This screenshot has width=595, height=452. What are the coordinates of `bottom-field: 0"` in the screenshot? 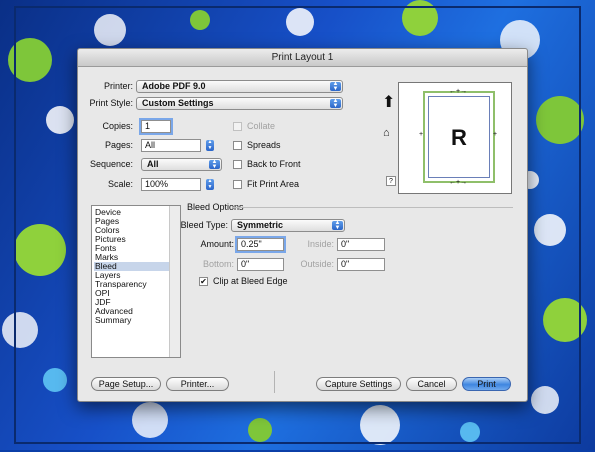 It's located at (260, 264).